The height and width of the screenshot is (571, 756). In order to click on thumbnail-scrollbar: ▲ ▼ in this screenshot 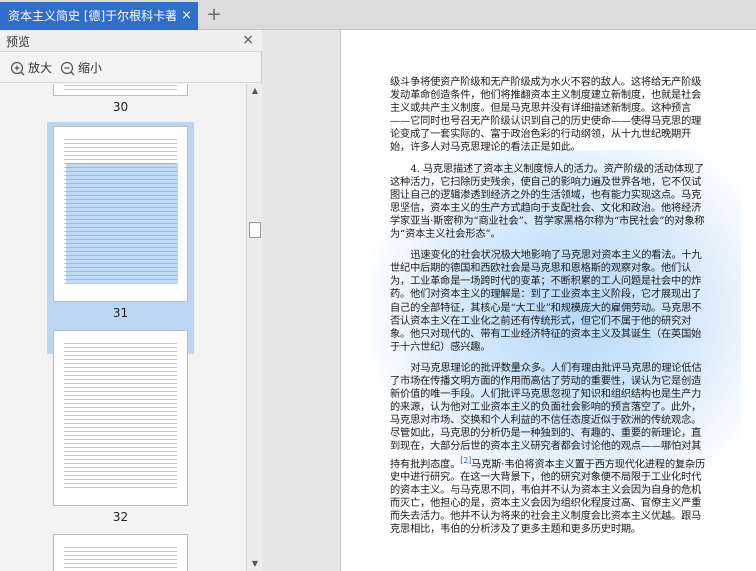, I will do `click(254, 327)`.